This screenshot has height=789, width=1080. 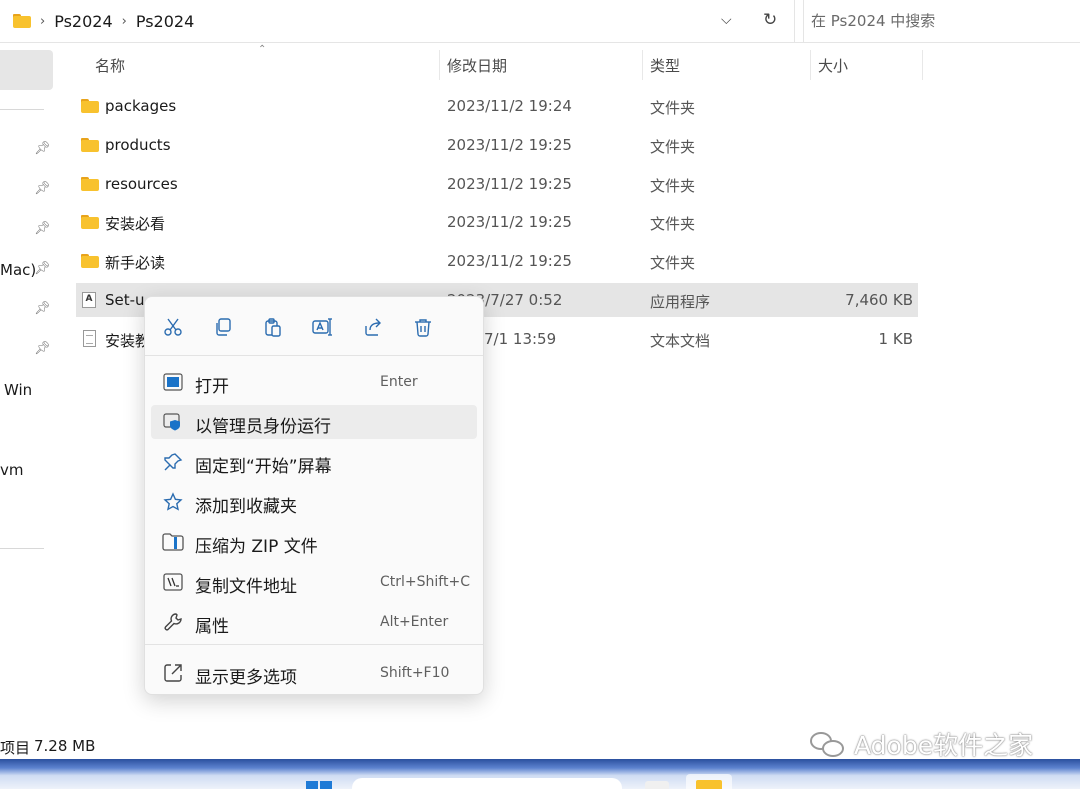 What do you see at coordinates (509, 106) in the screenshot?
I see `file-date: 2023/11/2 19:24` at bounding box center [509, 106].